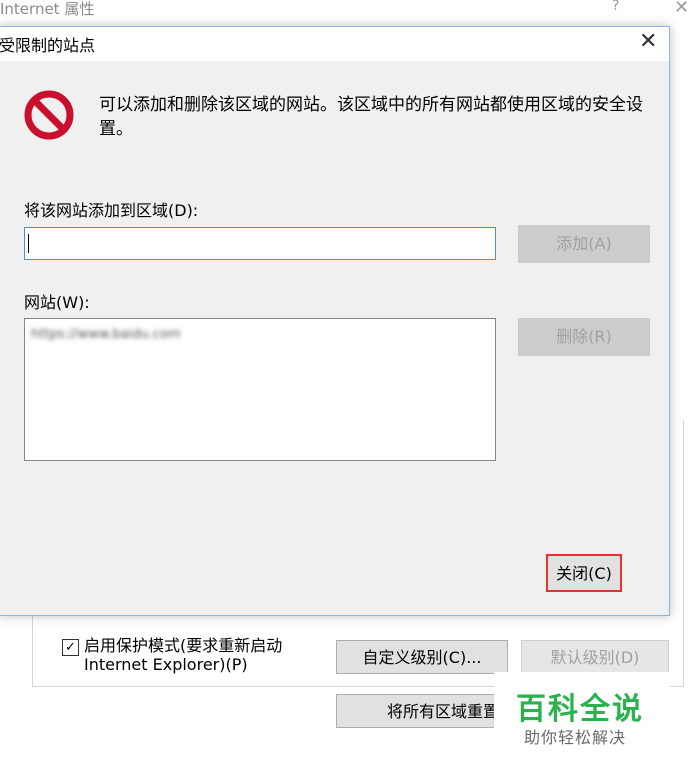 The height and width of the screenshot is (778, 692). I want to click on watermark-logo: 百科全说 助你轻松解决, so click(582, 712).